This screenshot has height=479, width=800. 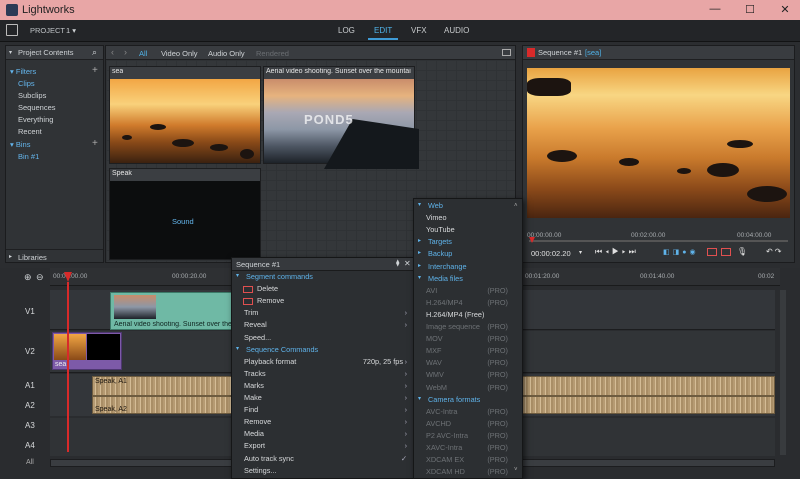 I want to click on overwrite-icon: ◉, so click(x=693, y=252).